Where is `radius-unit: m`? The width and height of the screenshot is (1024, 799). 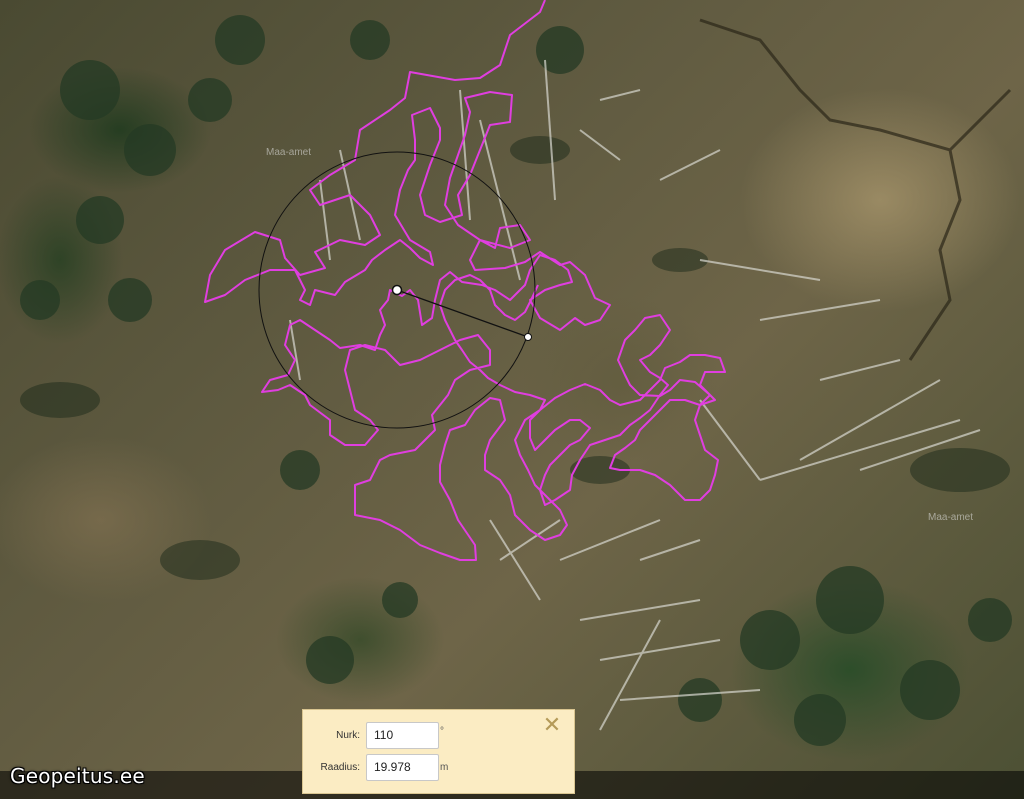
radius-unit: m is located at coordinates (444, 767).